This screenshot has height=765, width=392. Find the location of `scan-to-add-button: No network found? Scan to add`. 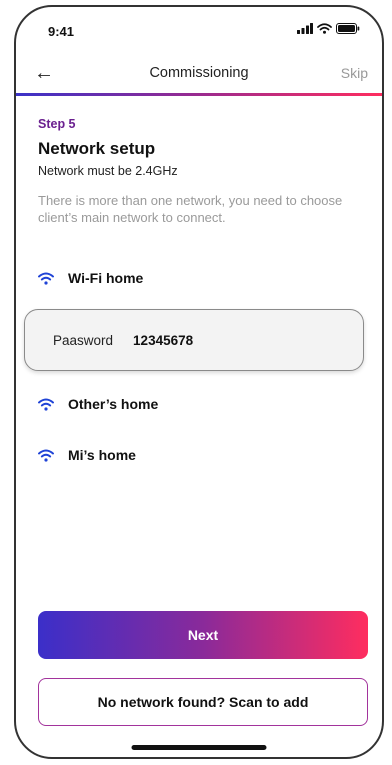

scan-to-add-button: No network found? Scan to add is located at coordinates (203, 702).